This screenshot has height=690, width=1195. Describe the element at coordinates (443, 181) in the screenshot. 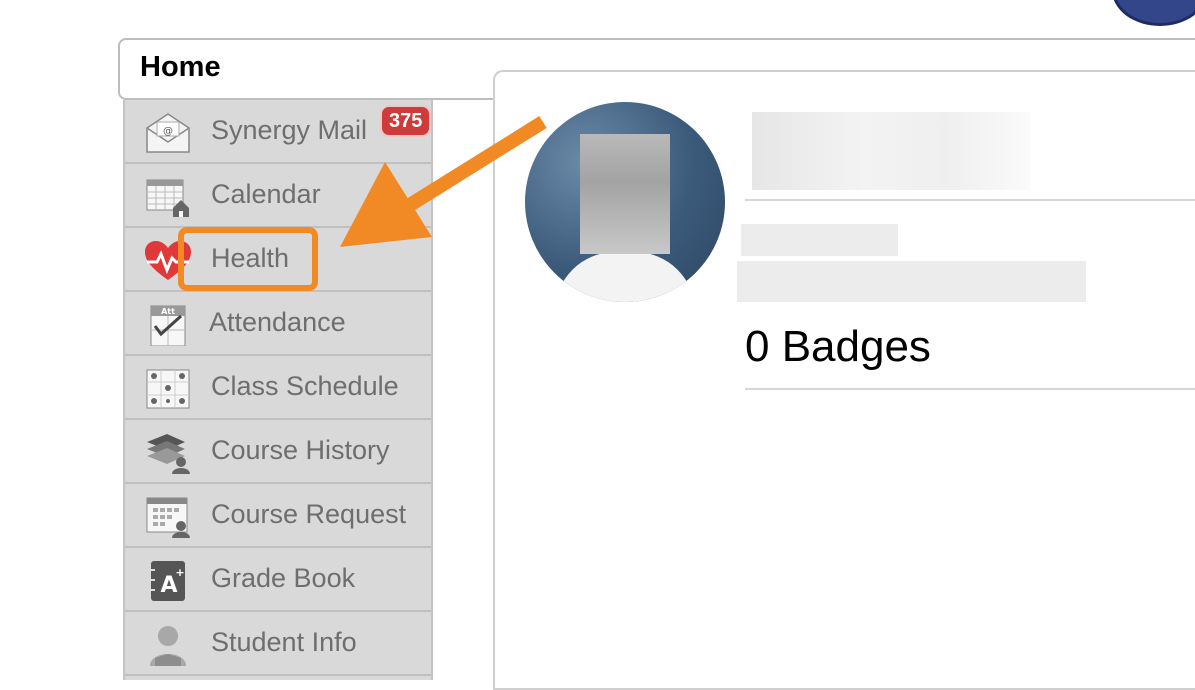

I see `annotation-arrow` at that location.